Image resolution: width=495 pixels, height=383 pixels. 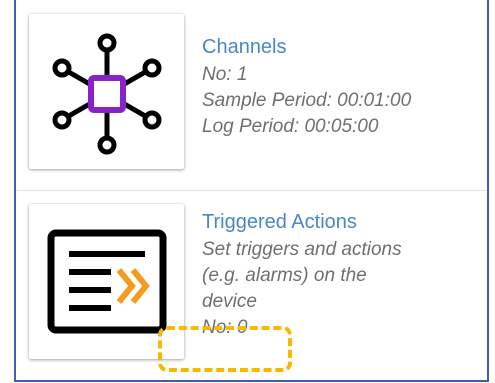 I want to click on triggered-actions-tile, so click(x=106, y=281).